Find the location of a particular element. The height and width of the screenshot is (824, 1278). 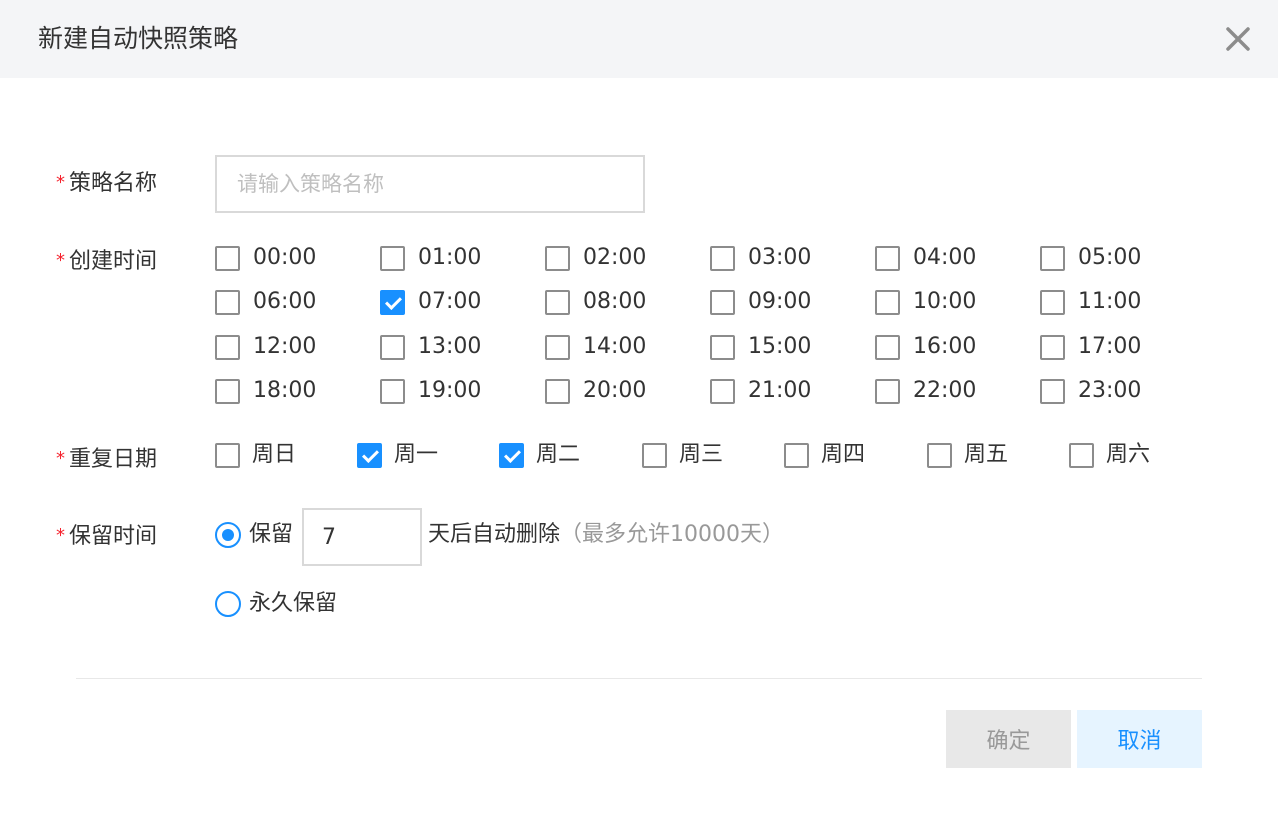

dialog-title: 新建自动快照策略 is located at coordinates (138, 38).